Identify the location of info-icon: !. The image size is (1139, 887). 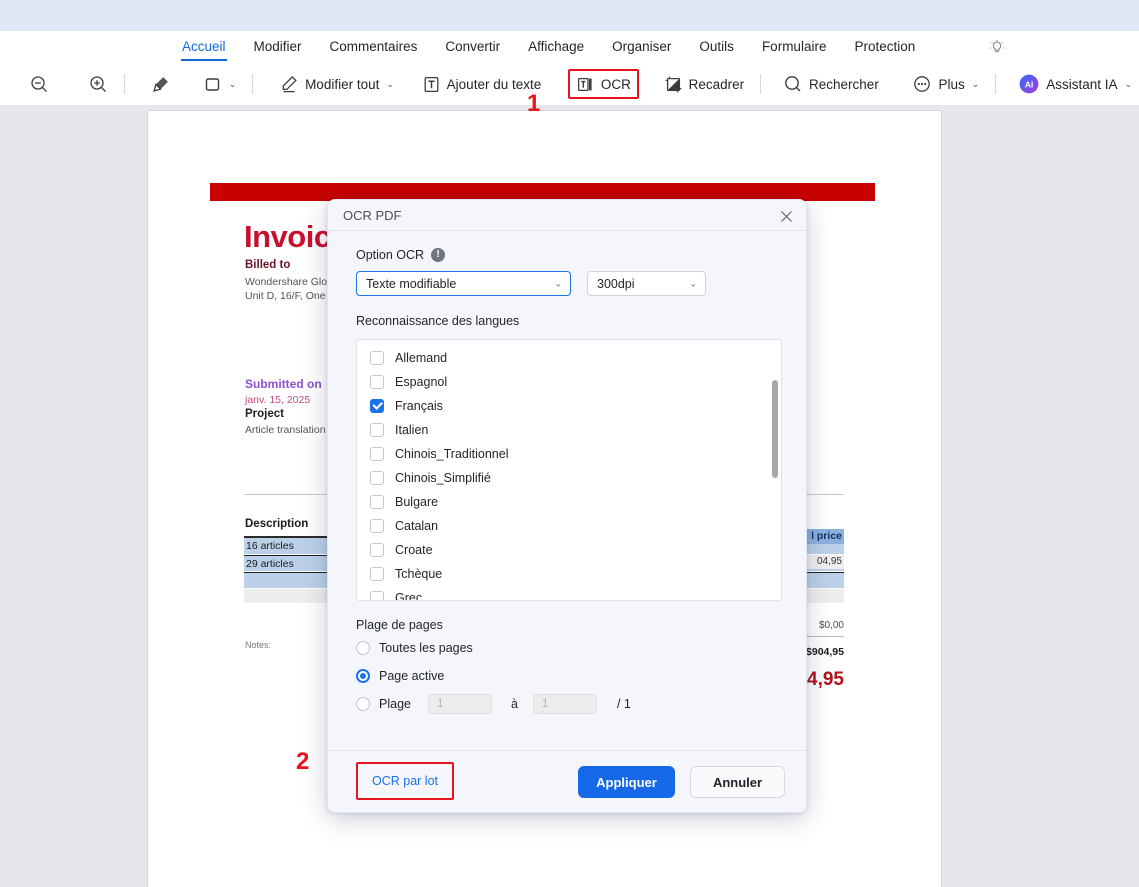
(438, 255).